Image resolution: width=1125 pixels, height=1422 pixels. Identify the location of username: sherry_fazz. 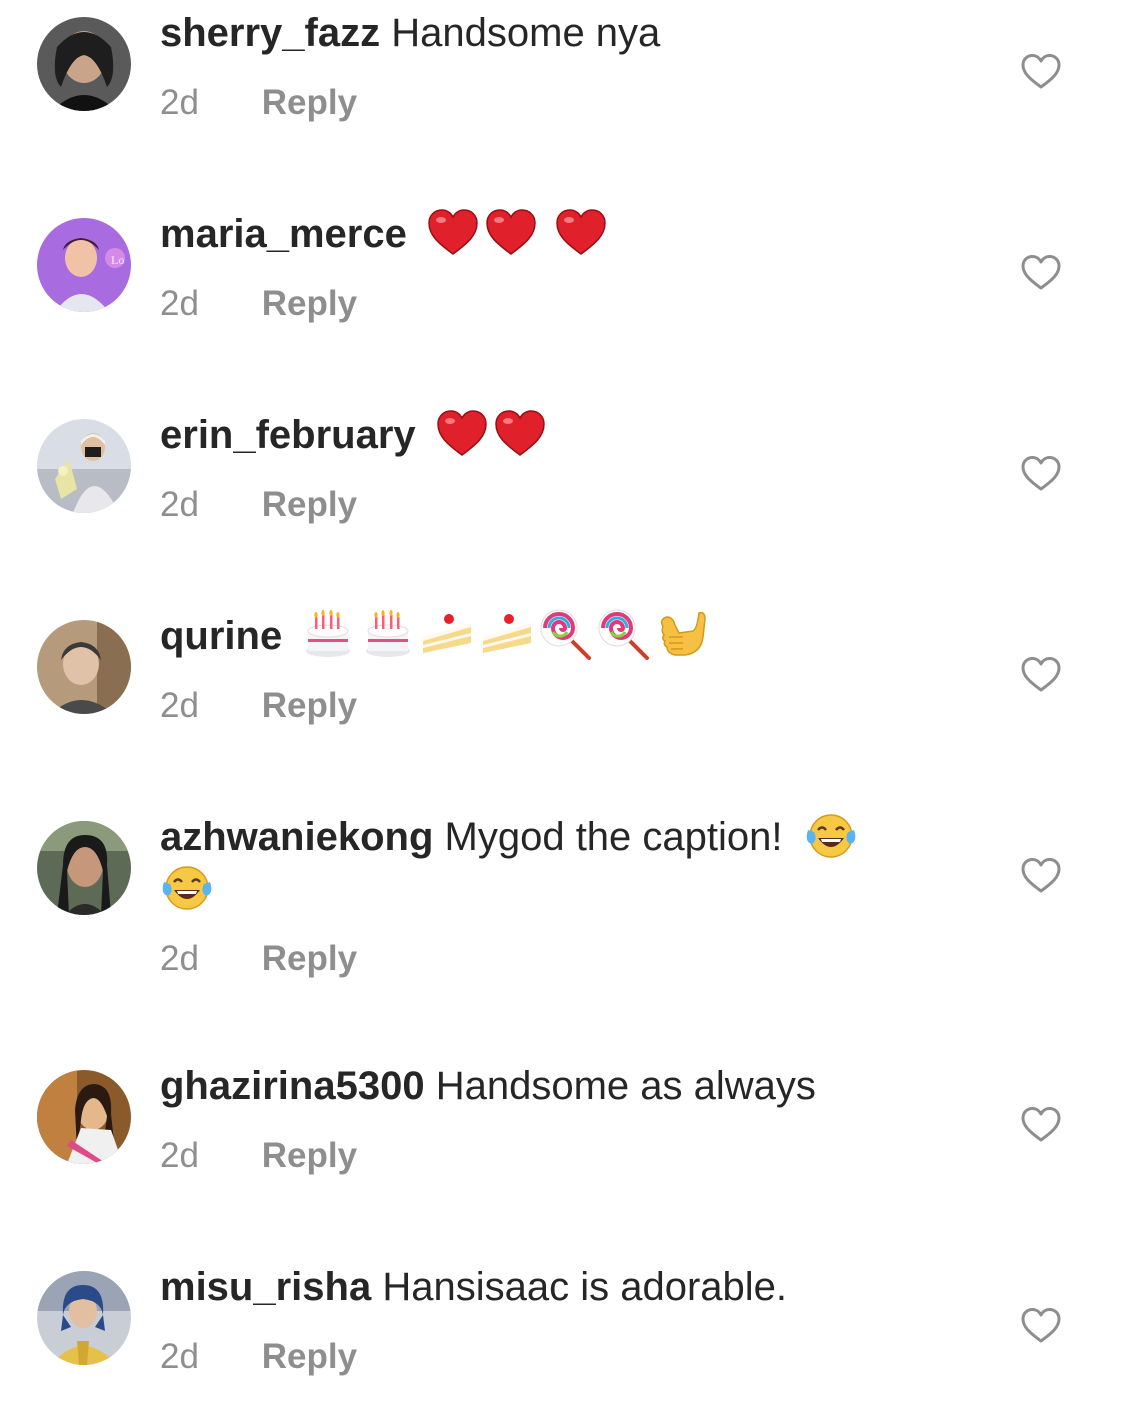
(270, 33).